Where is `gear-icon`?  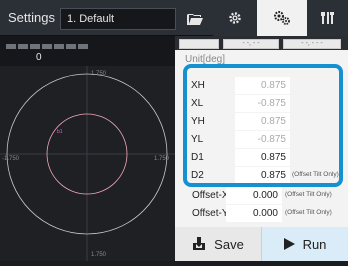
gear-icon is located at coordinates (235, 18).